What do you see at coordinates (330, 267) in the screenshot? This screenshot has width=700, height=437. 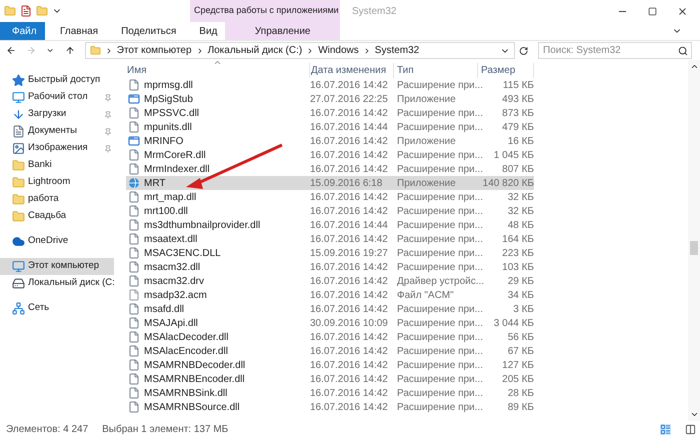 I see `file-row: msacm32.dll 16.07.2016 14:42 Расширение при... 103 КБ` at bounding box center [330, 267].